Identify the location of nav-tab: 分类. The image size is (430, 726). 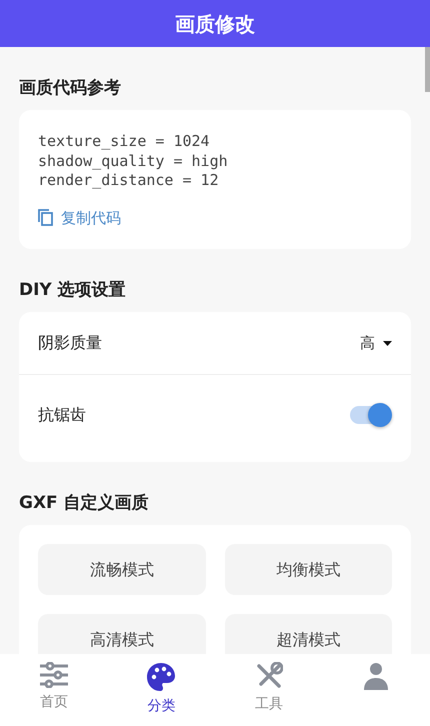
(161, 690).